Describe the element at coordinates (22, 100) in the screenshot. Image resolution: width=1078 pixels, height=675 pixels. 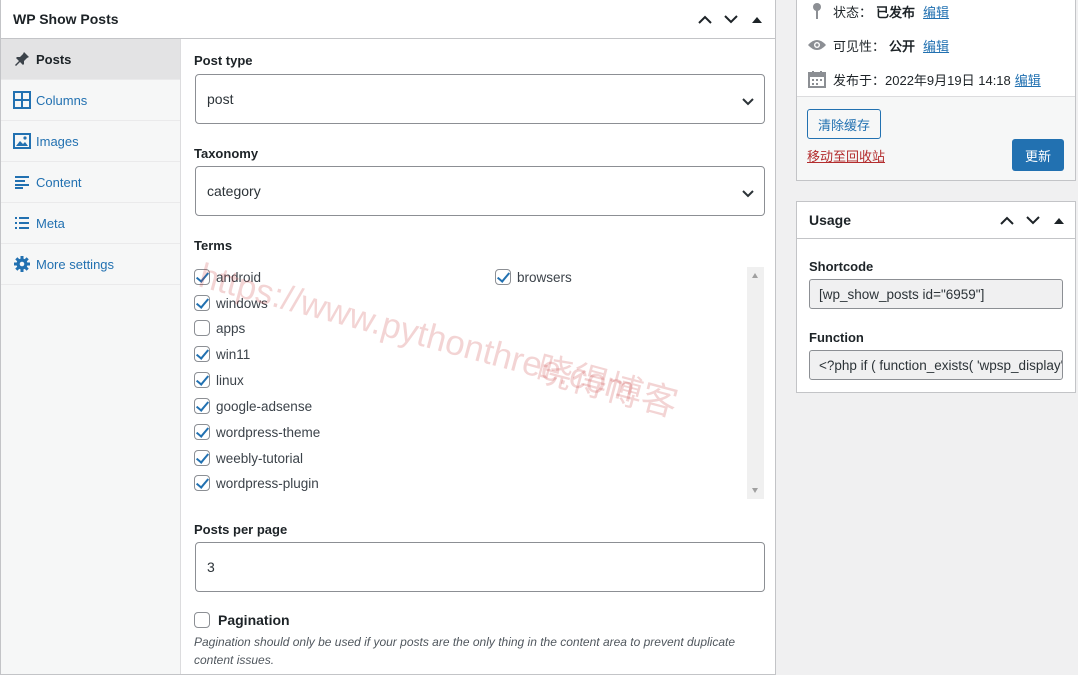
I see `columns-icon` at that location.